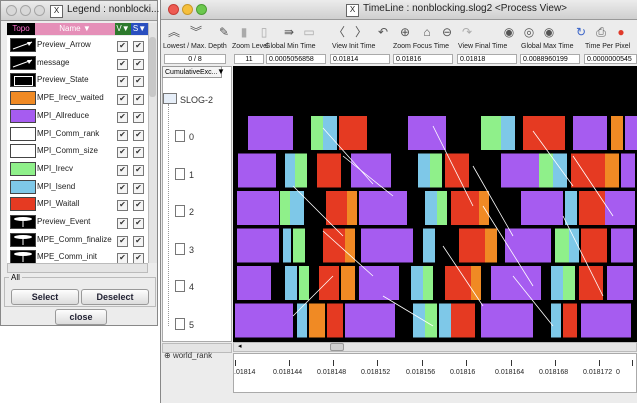 The width and height of the screenshot is (637, 403). I want to click on zoom-in-icon: ⊕, so click(405, 32).